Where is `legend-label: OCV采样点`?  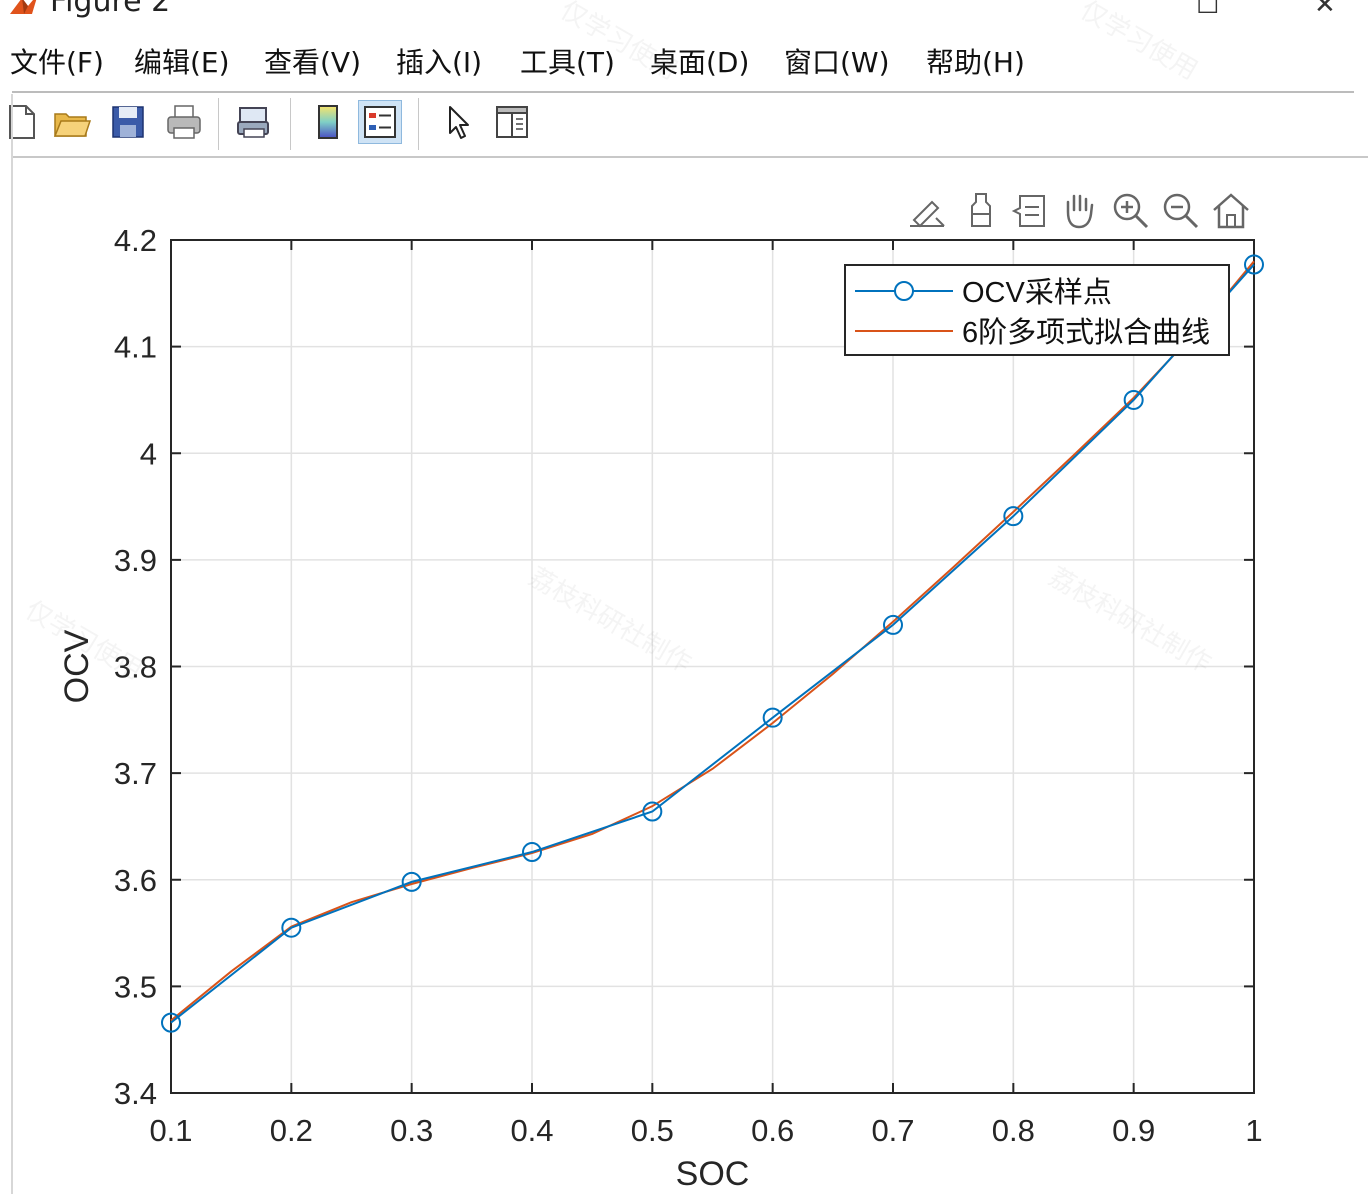
legend-label: OCV采样点 is located at coordinates (1037, 292).